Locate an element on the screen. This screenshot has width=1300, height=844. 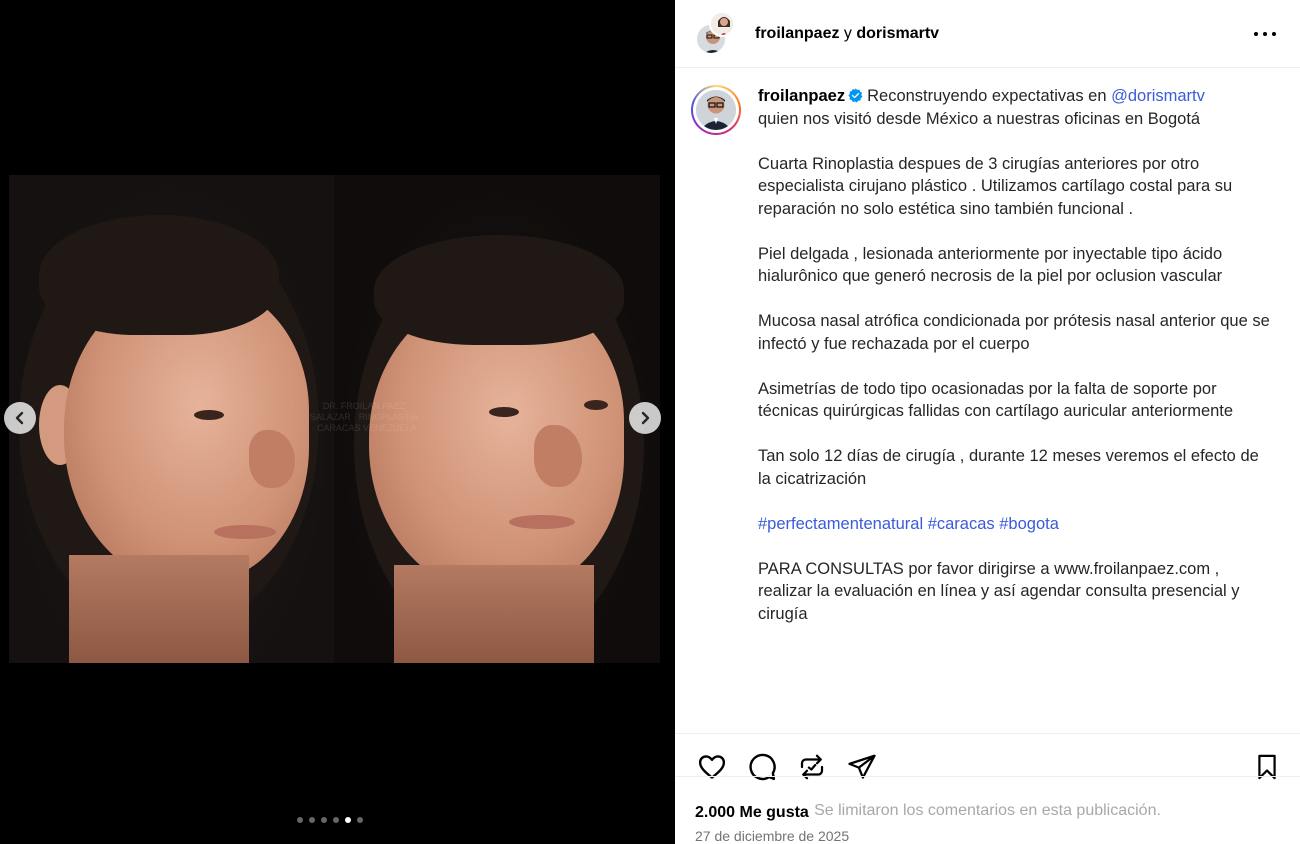
verified-badge-icon is located at coordinates (855, 95).